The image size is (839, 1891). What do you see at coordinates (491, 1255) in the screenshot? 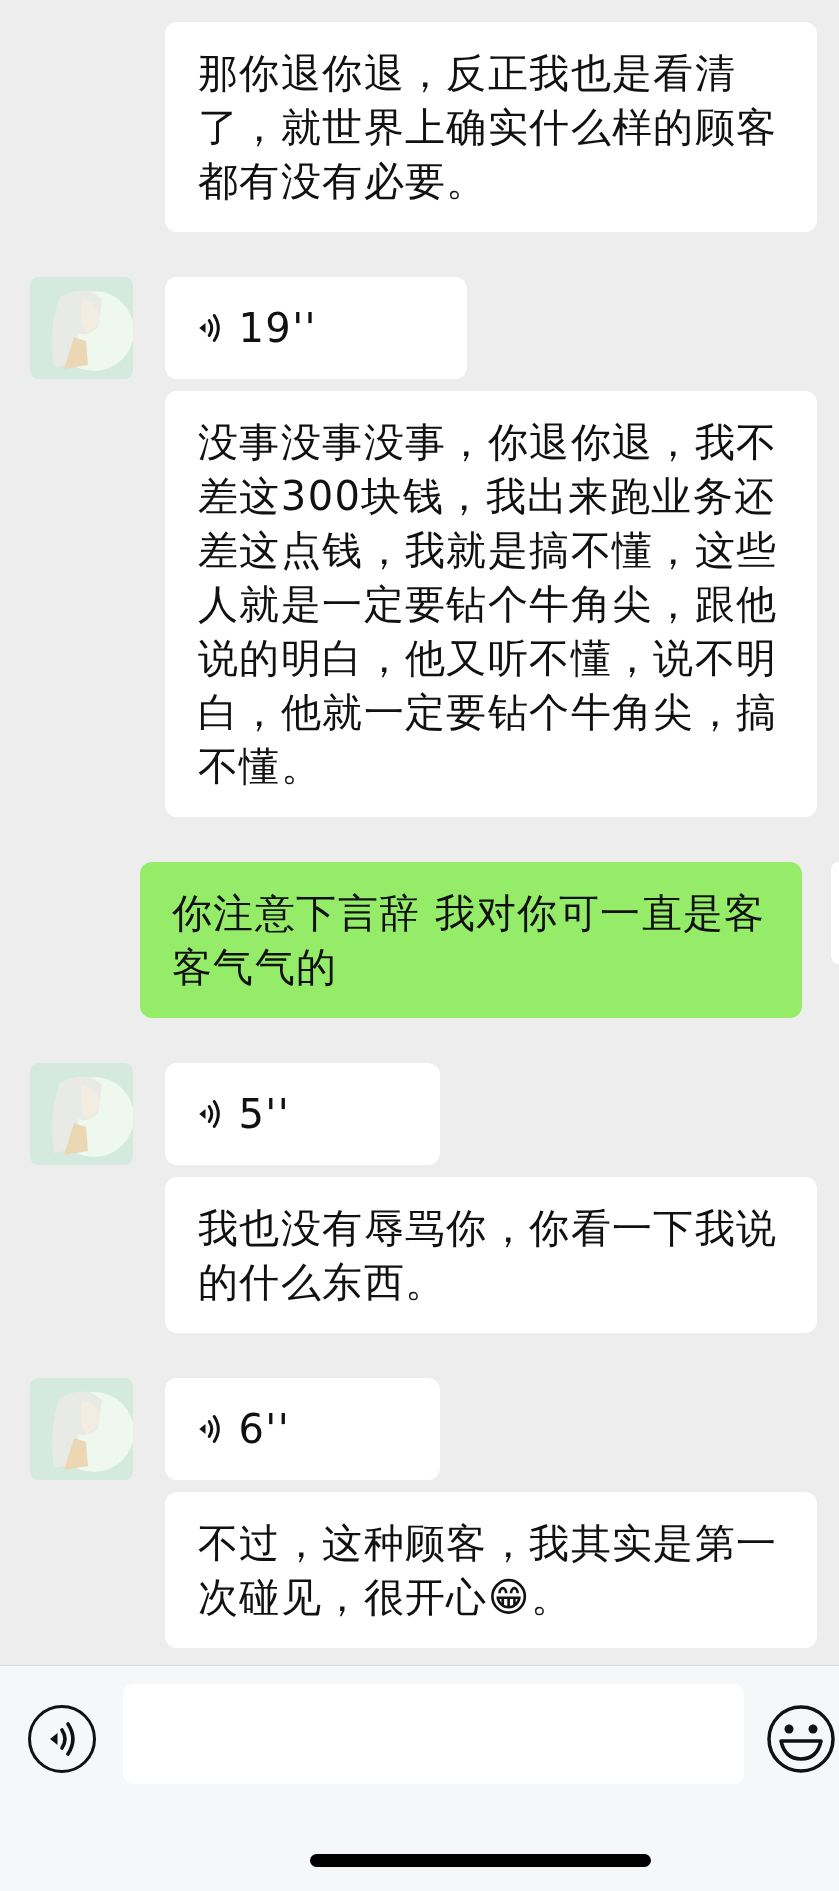
I see `message-bubble: 我也没有辱骂你，你看一下我说的什么东西。` at bounding box center [491, 1255].